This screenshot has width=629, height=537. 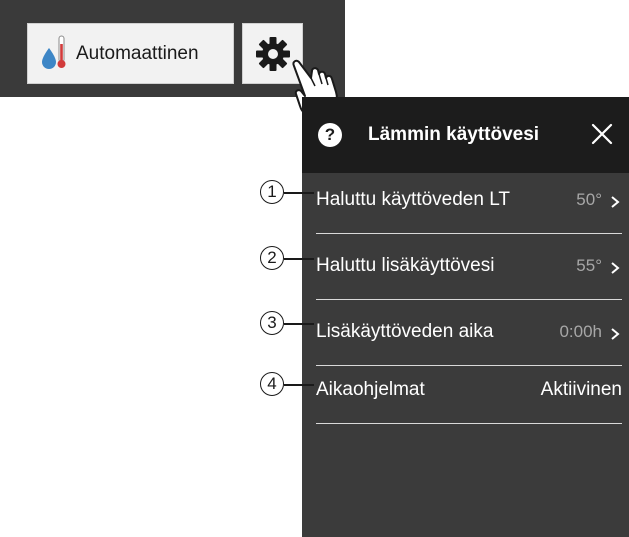 What do you see at coordinates (272, 384) in the screenshot?
I see `callout-marker: 4` at bounding box center [272, 384].